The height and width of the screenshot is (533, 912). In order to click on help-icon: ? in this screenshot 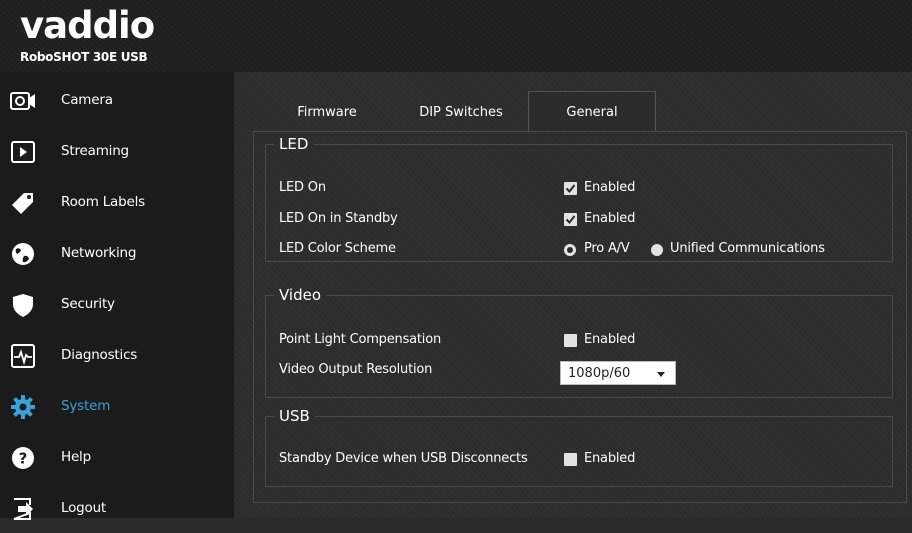, I will do `click(23, 458)`.